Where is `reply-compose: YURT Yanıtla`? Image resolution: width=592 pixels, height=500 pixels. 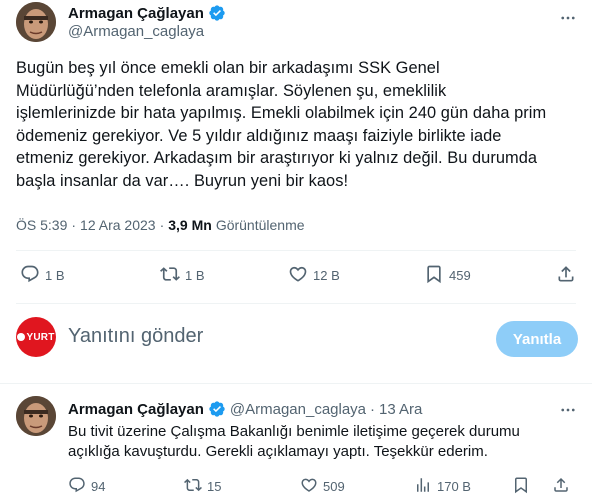 reply-compose: YURT Yanıtla is located at coordinates (296, 340).